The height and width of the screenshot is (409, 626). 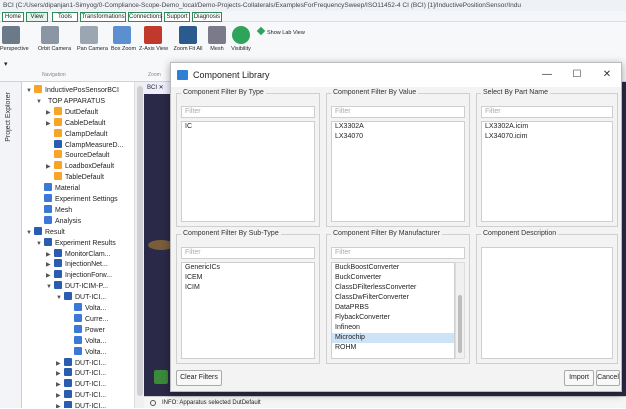 I want to click on list-item: GenericICs, so click(x=248, y=268).